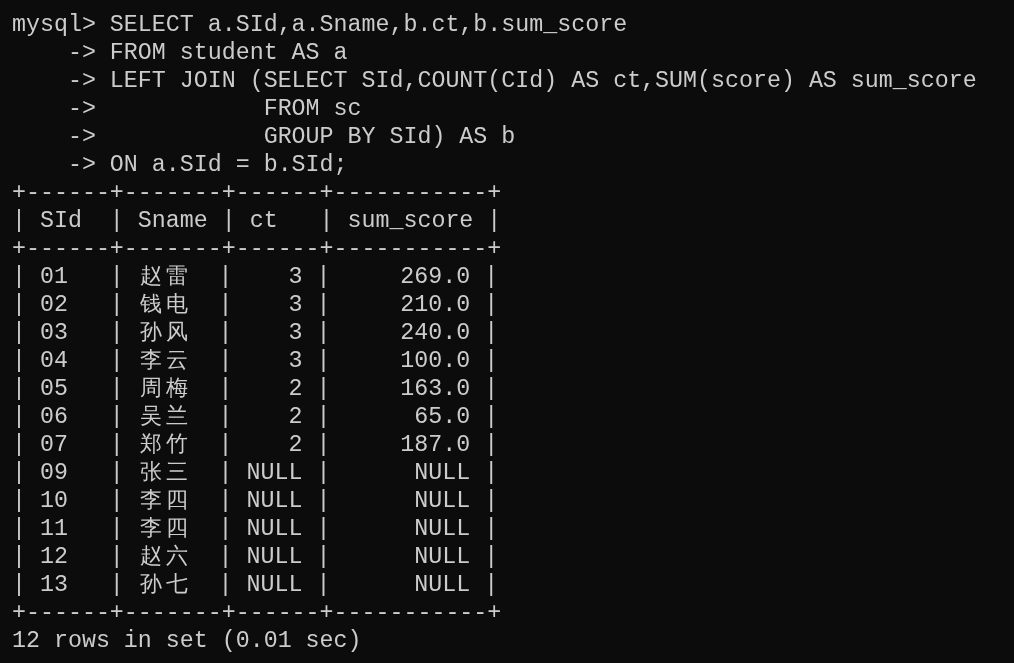 The height and width of the screenshot is (663, 1014). What do you see at coordinates (521, 81) in the screenshot?
I see `terminal-line: -> LEFT JOIN (SELECT SId,COUNT(CId) AS ct,SUM(score) AS sum_score` at bounding box center [521, 81].